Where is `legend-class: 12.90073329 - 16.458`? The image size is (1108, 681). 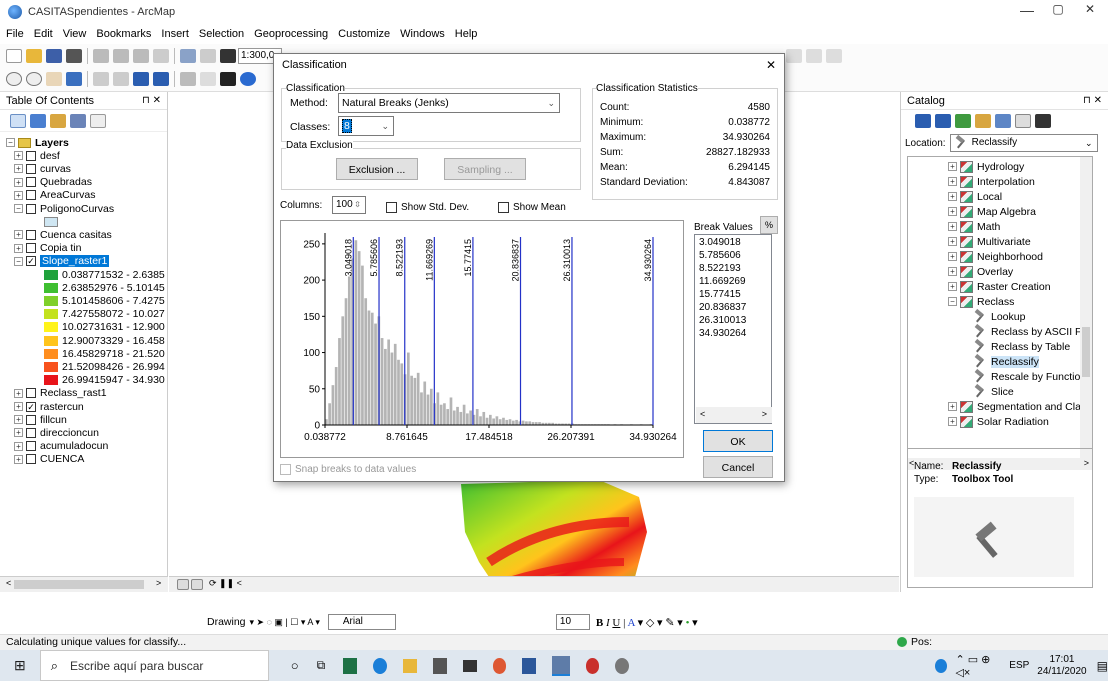 legend-class: 12.90073329 - 16.458 is located at coordinates (104, 340).